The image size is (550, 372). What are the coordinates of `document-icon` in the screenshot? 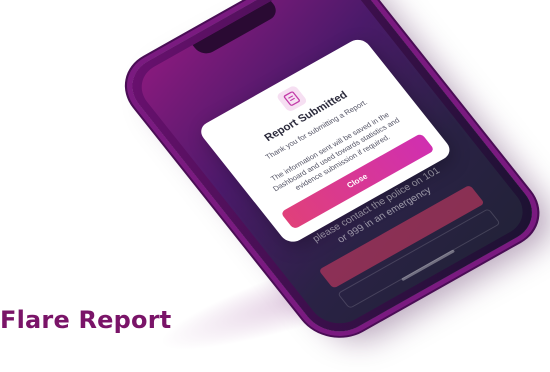 It's located at (292, 98).